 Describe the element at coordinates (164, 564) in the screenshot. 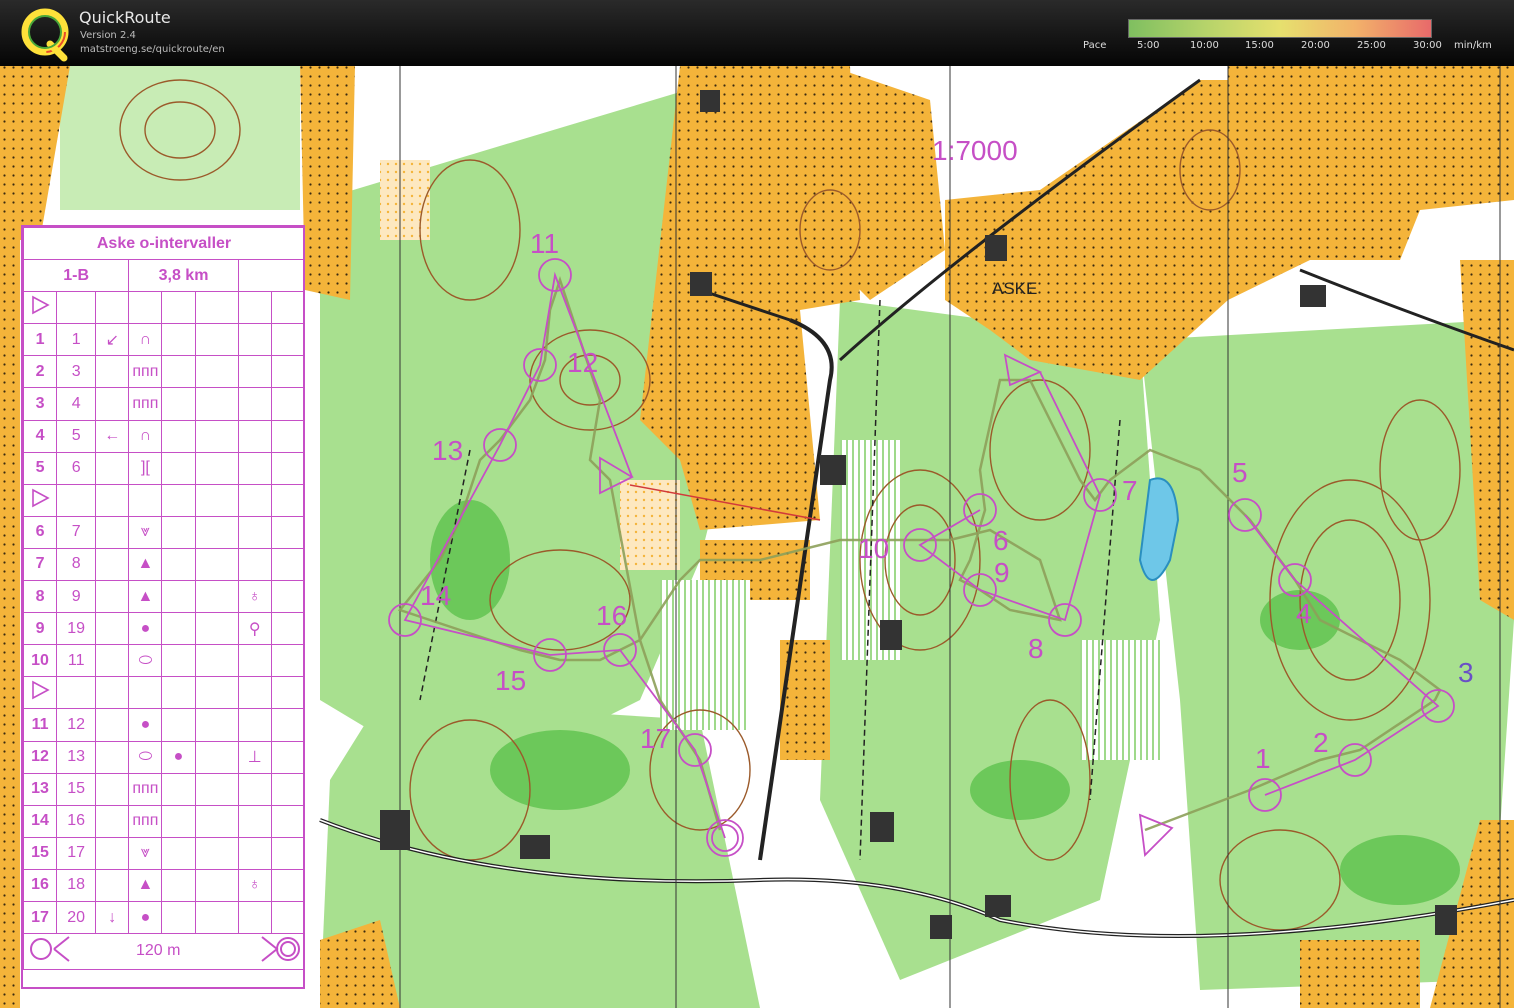

I see `control-row: 7 8 ▲` at that location.